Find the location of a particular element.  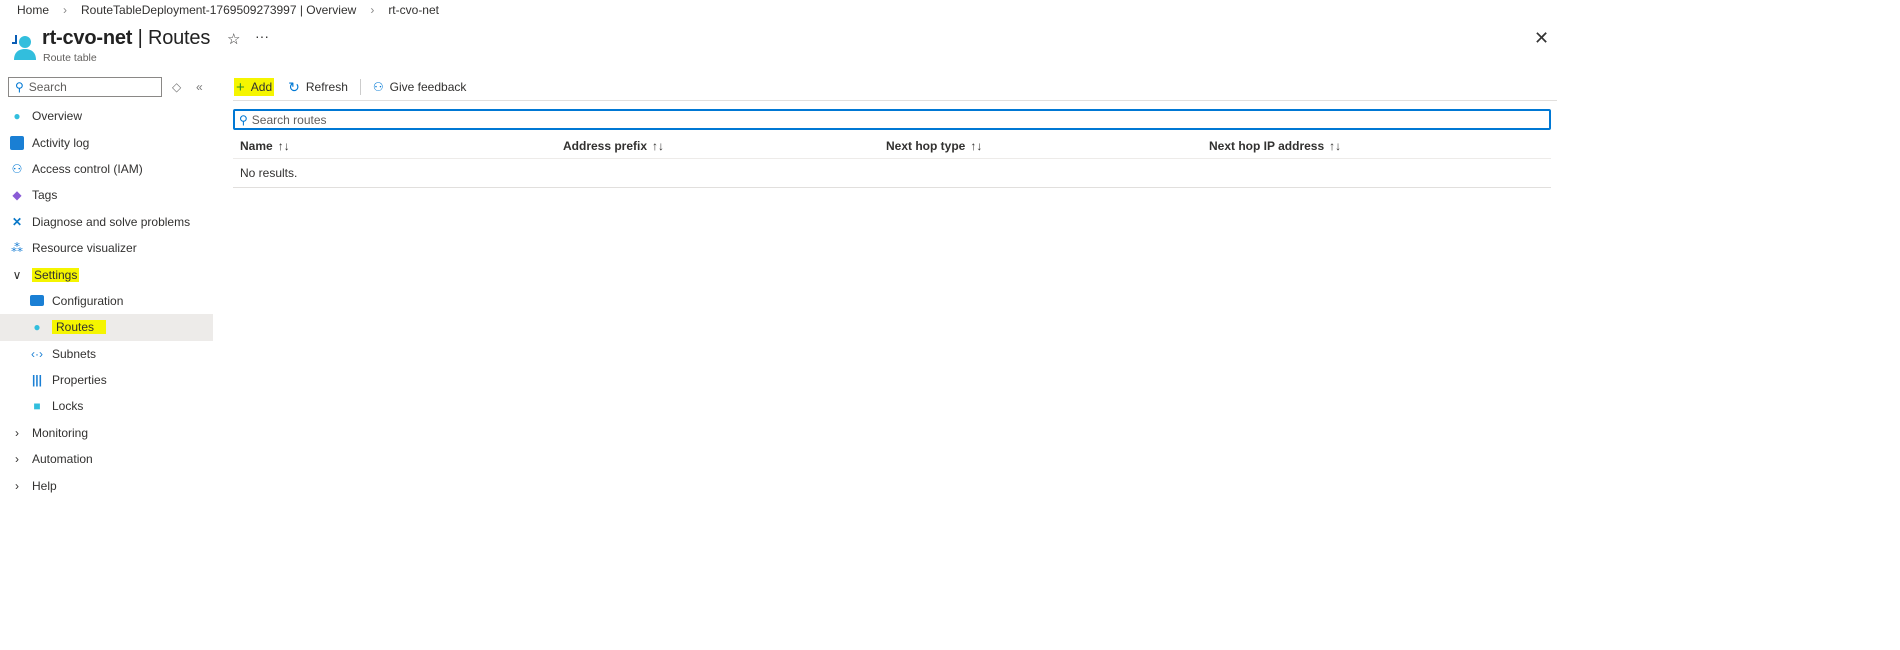

lock-icon: ■ is located at coordinates (37, 406).